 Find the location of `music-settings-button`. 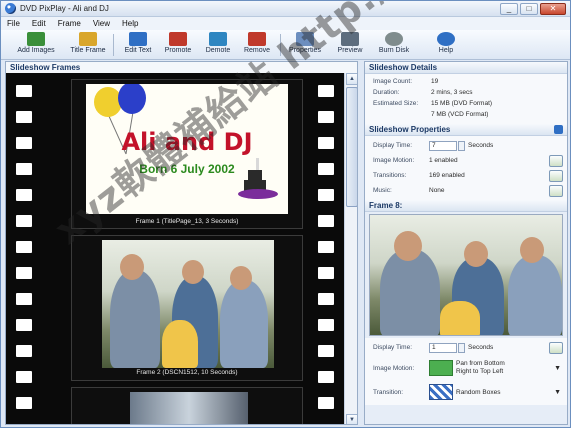

music-settings-button is located at coordinates (556, 190).